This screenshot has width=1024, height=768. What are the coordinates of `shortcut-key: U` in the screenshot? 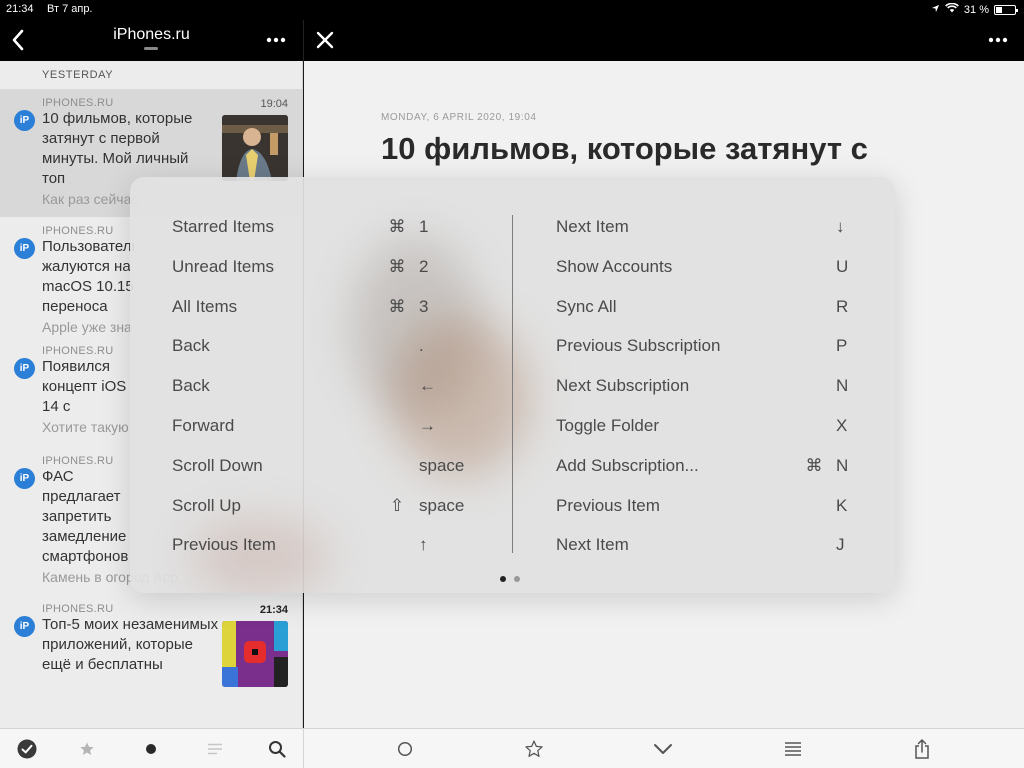 It's located at (842, 266).